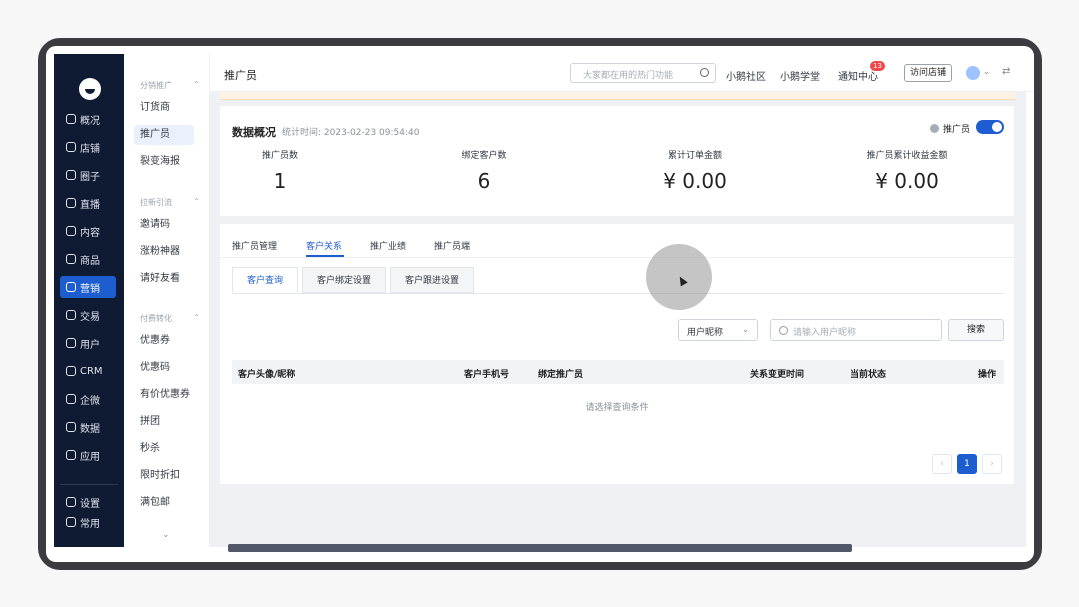 The width and height of the screenshot is (1079, 607). What do you see at coordinates (88, 259) in the screenshot?
I see `rail-item-product: 商品` at bounding box center [88, 259].